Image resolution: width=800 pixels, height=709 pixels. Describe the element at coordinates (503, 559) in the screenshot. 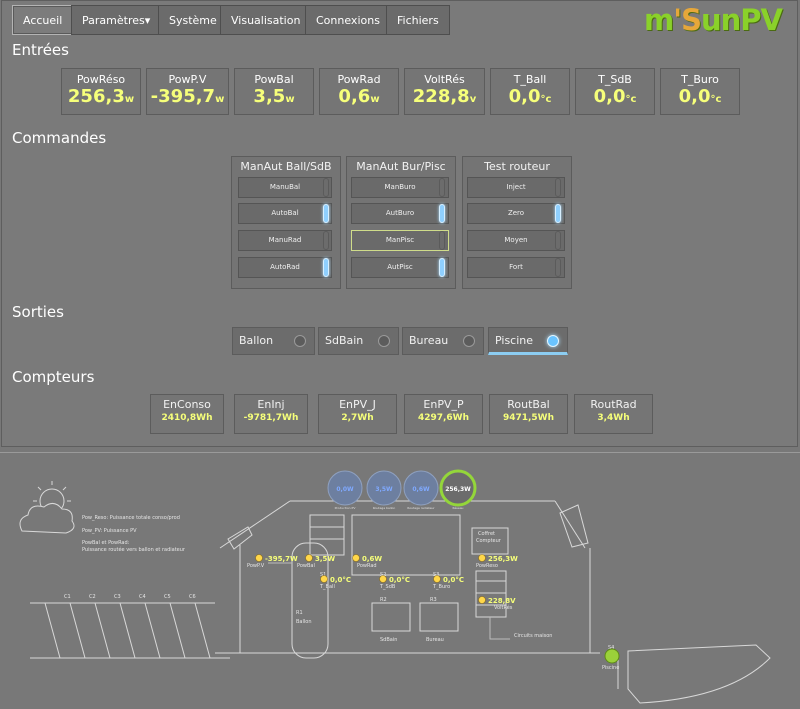

I see `readout-powreso: 256,3W` at that location.